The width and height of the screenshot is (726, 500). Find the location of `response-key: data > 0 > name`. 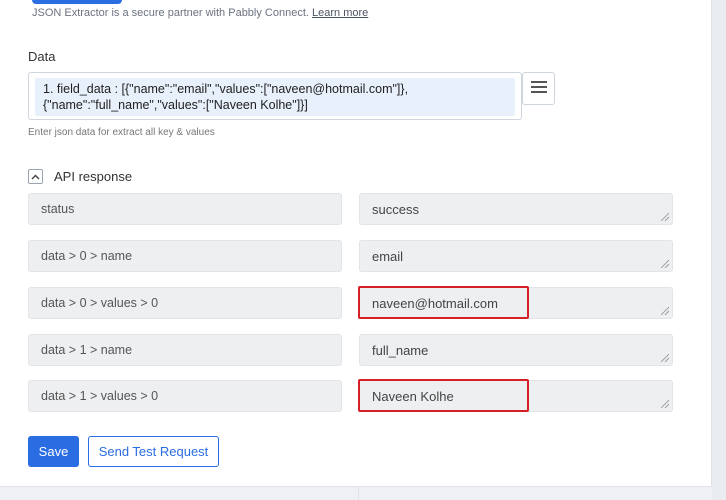

response-key: data > 0 > name is located at coordinates (87, 256).